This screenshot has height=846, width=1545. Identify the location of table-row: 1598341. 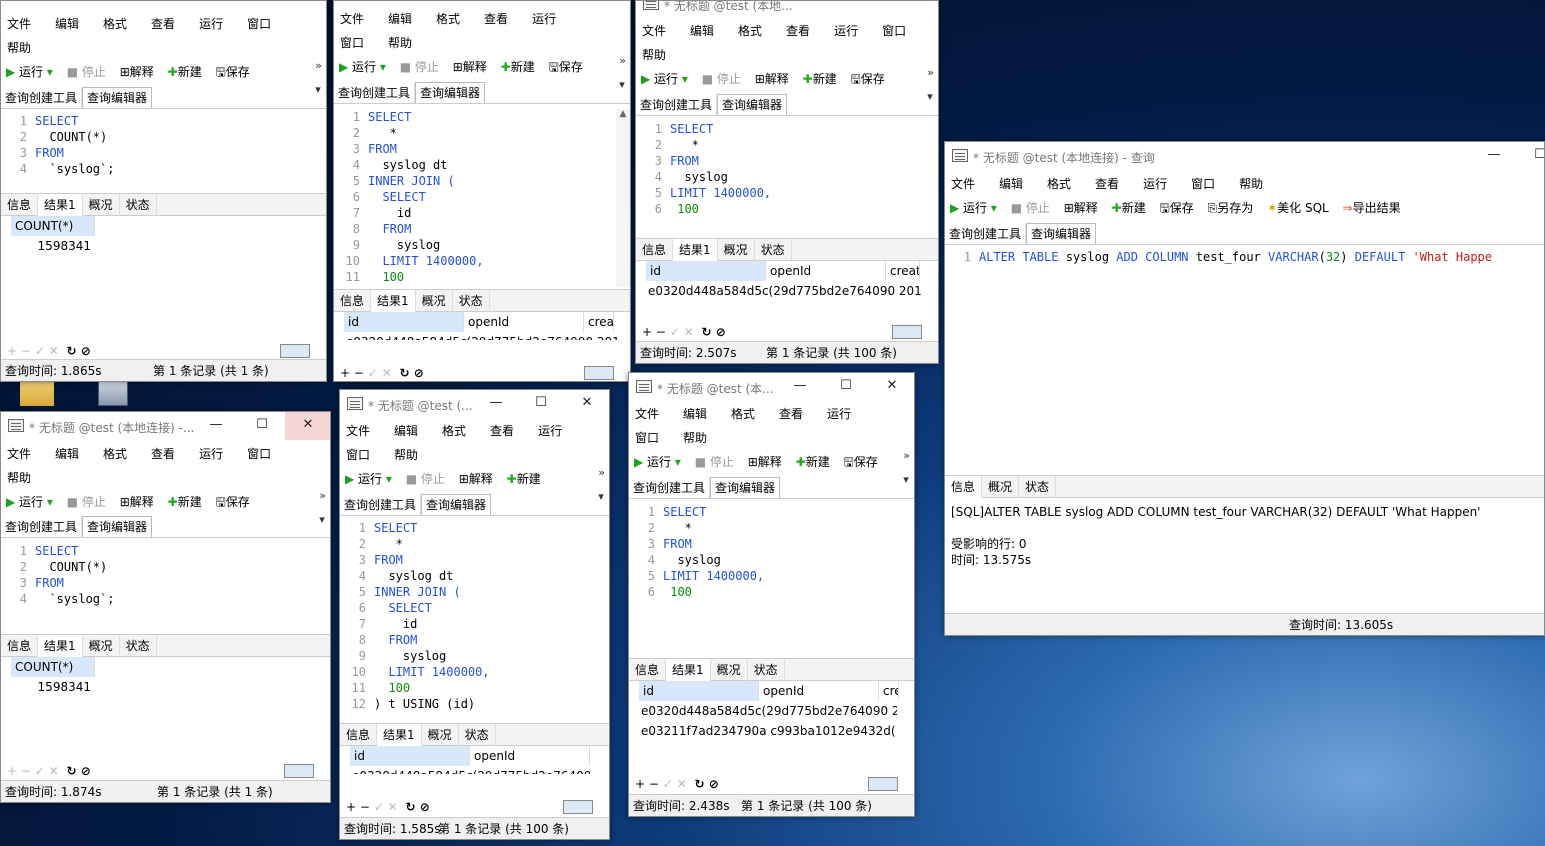
(168, 246).